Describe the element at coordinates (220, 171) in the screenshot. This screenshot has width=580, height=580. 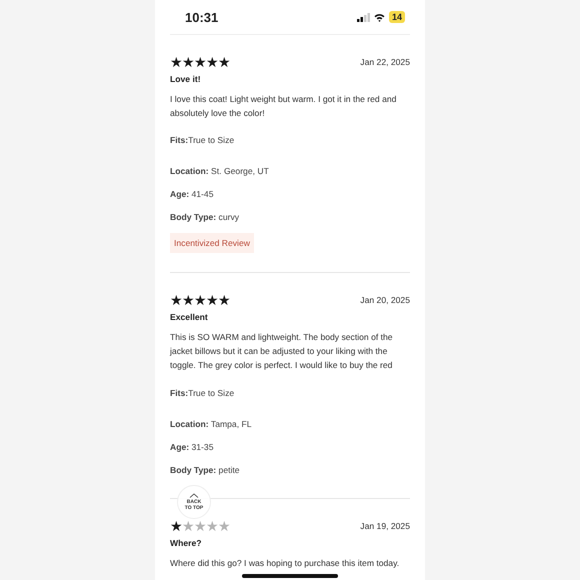
I see `reviewer-detail: Location: St. George, UT` at that location.